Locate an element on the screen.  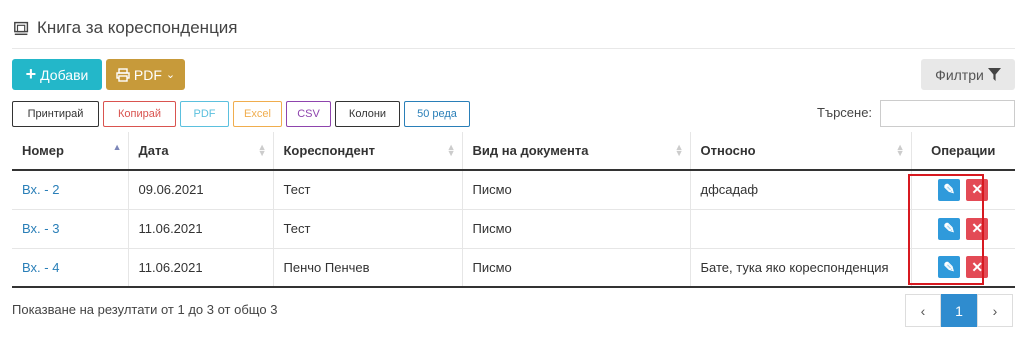
pdf-dropdown-button: PDF ⌄ is located at coordinates (145, 74).